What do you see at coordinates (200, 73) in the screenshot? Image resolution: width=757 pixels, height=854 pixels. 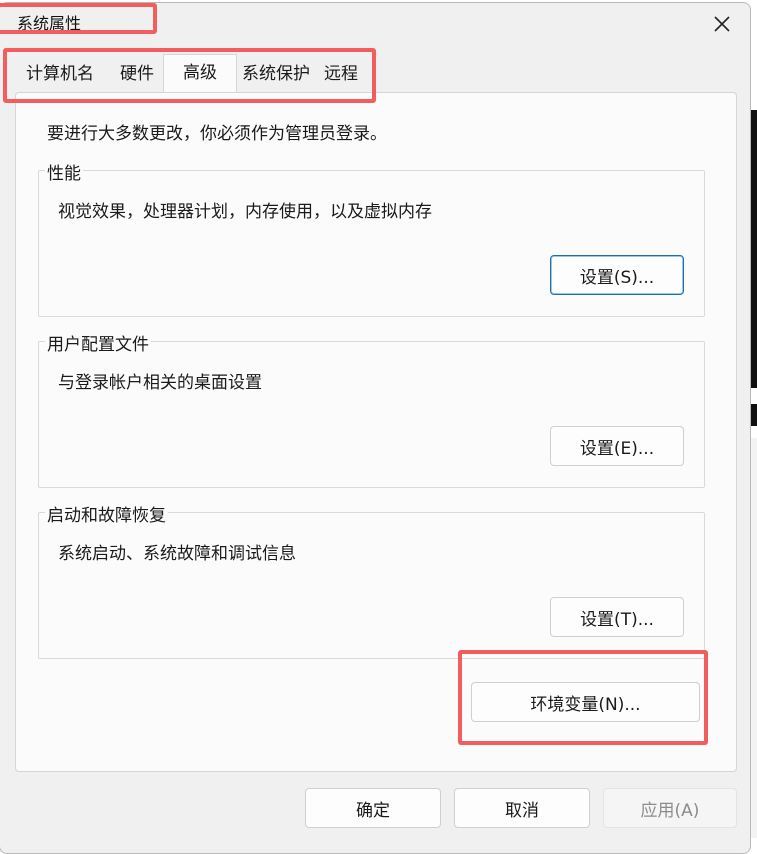 I see `tab-advanced: 高级` at bounding box center [200, 73].